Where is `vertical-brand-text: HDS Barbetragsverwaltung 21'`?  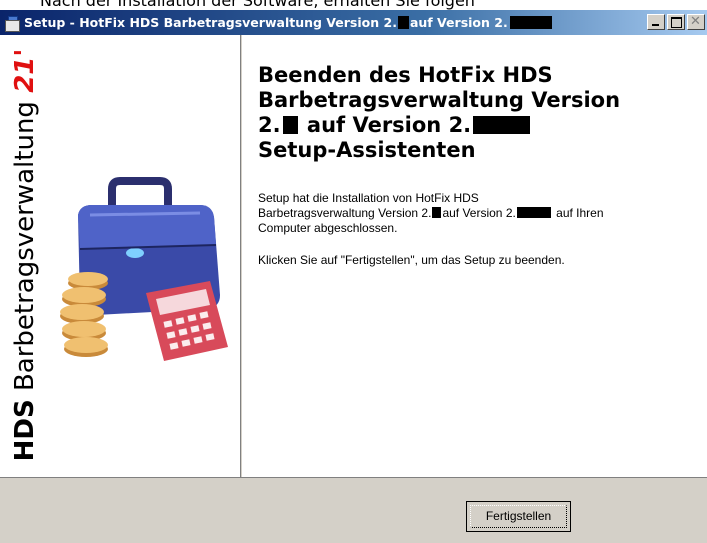 vertical-brand-text: HDS Barbetragsverwaltung 21' is located at coordinates (25, 256).